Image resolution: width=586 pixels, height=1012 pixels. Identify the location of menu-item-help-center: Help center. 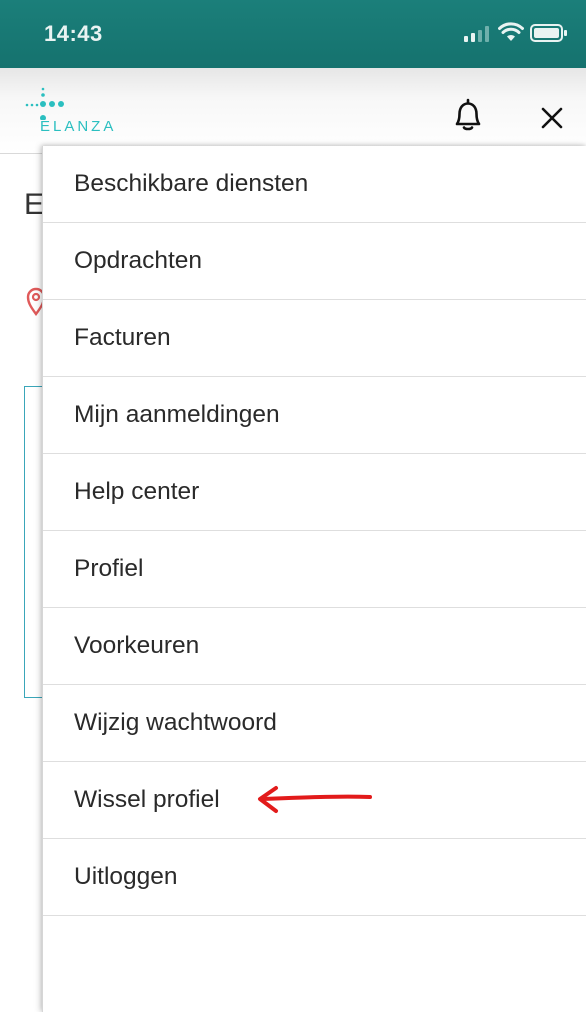
(314, 492).